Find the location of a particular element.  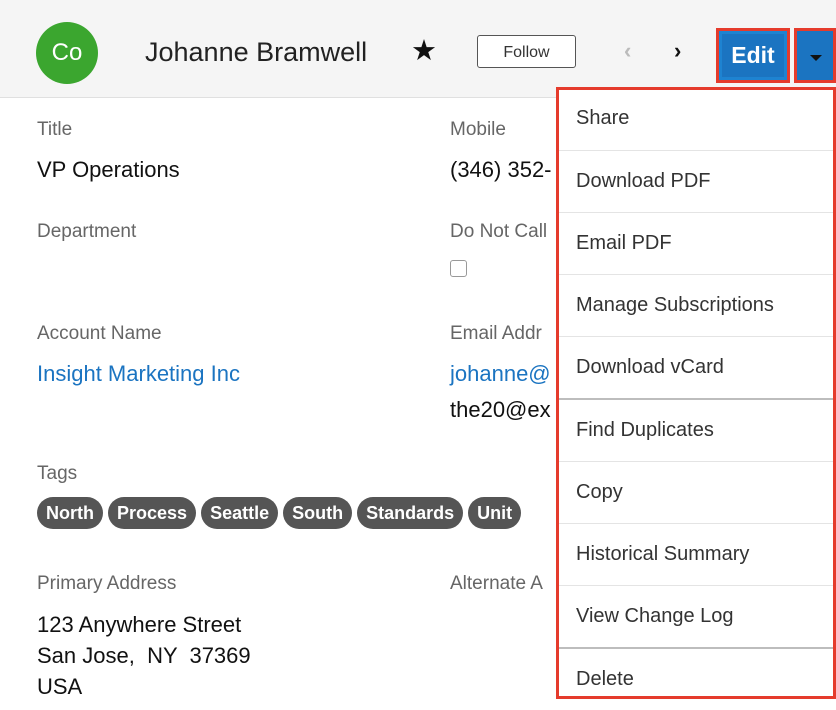

primary-address-street: 123 Anywhere Street is located at coordinates (139, 624).